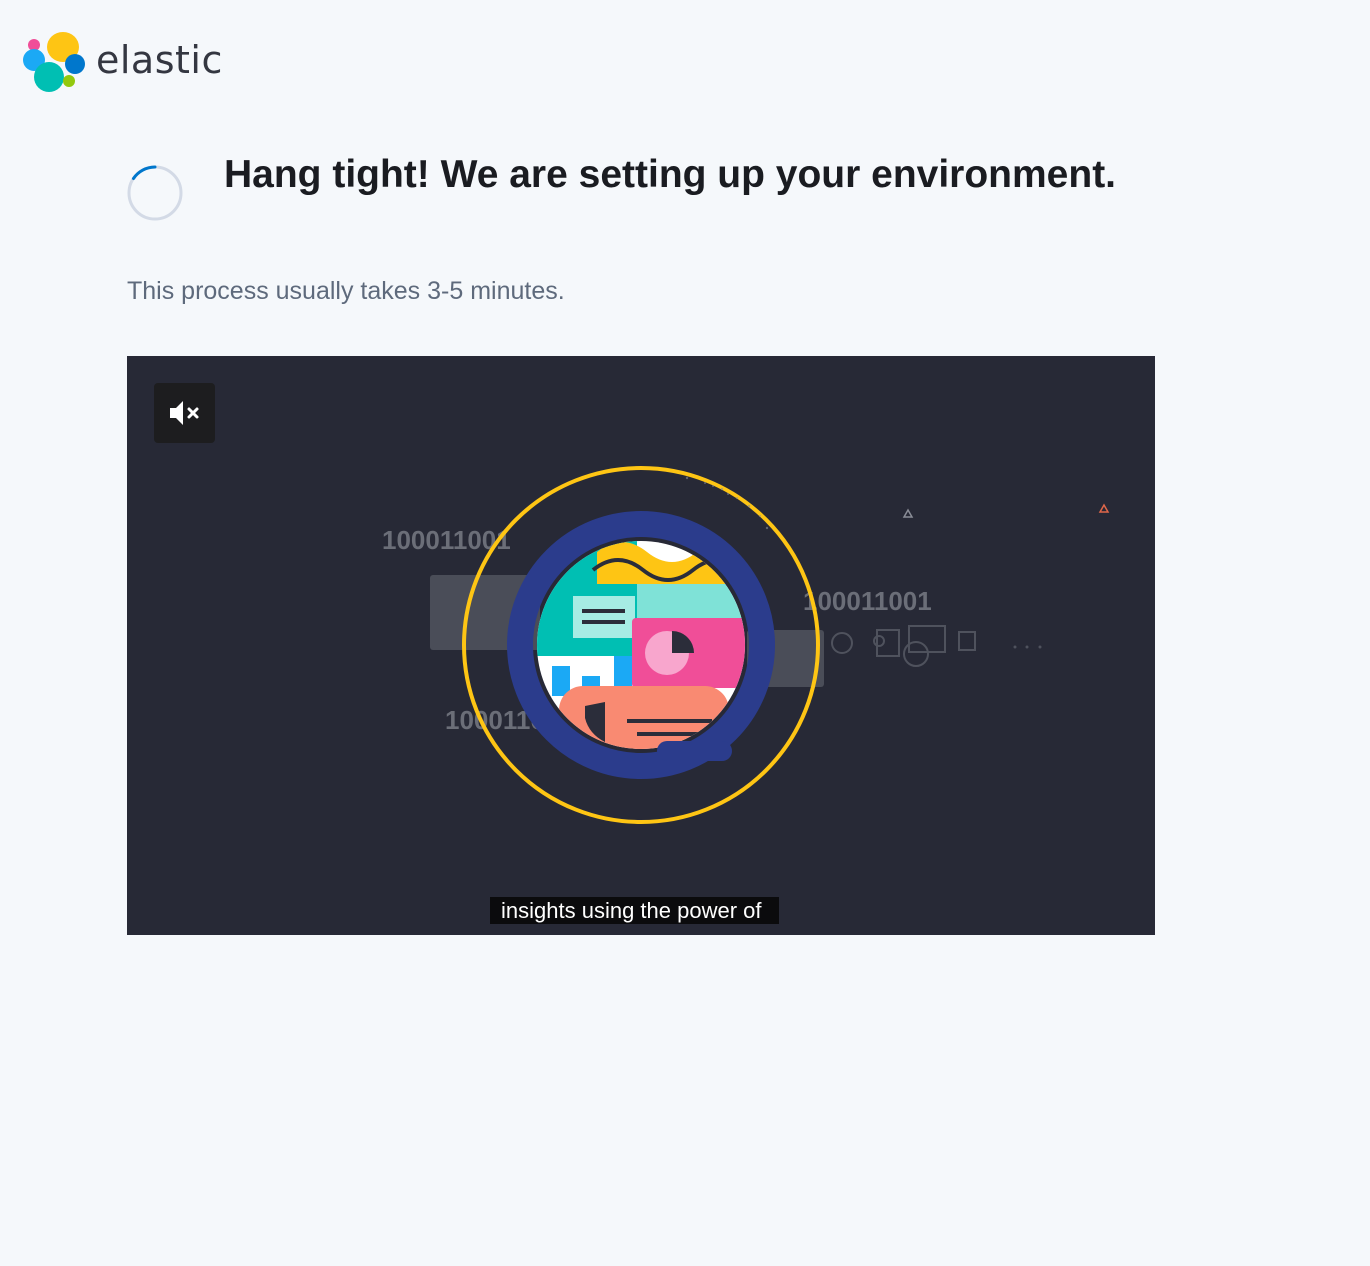  I want to click on page-subtitle: This process usually takes 3-5 minutes., so click(346, 291).